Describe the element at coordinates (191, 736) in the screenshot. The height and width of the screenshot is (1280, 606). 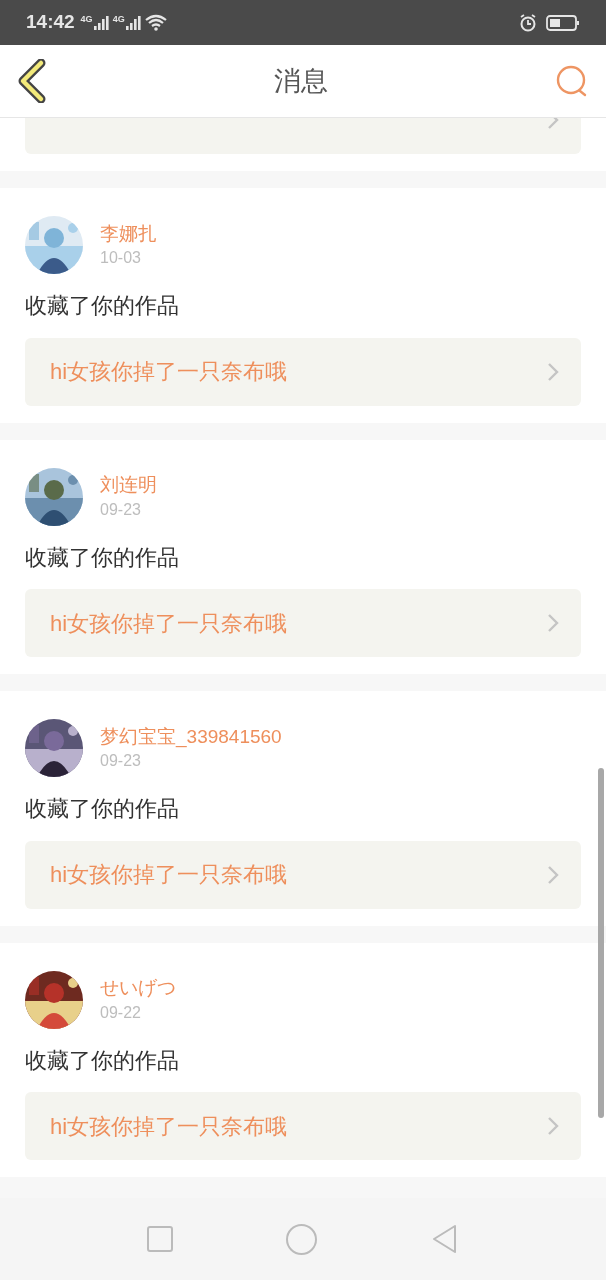
I see `user-name: 梦幻宝宝_339841560` at that location.